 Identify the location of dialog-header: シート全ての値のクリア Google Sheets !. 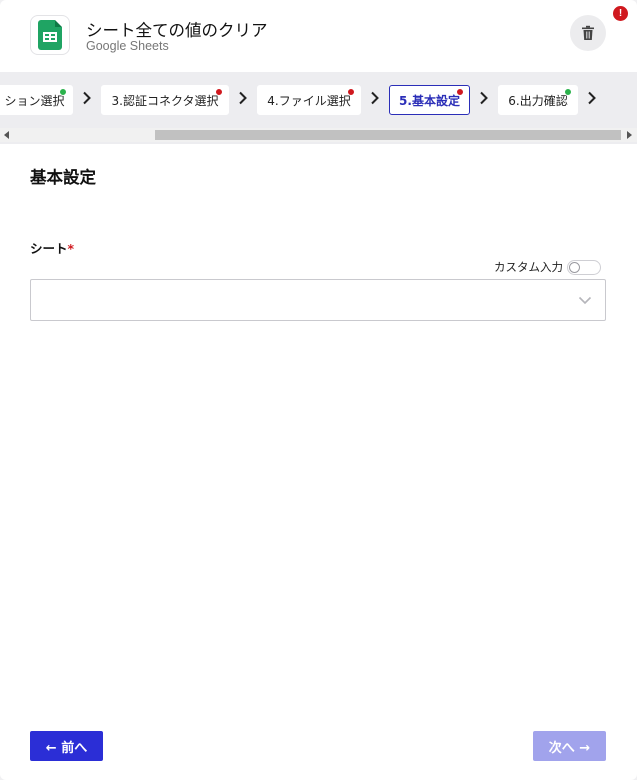
(318, 36).